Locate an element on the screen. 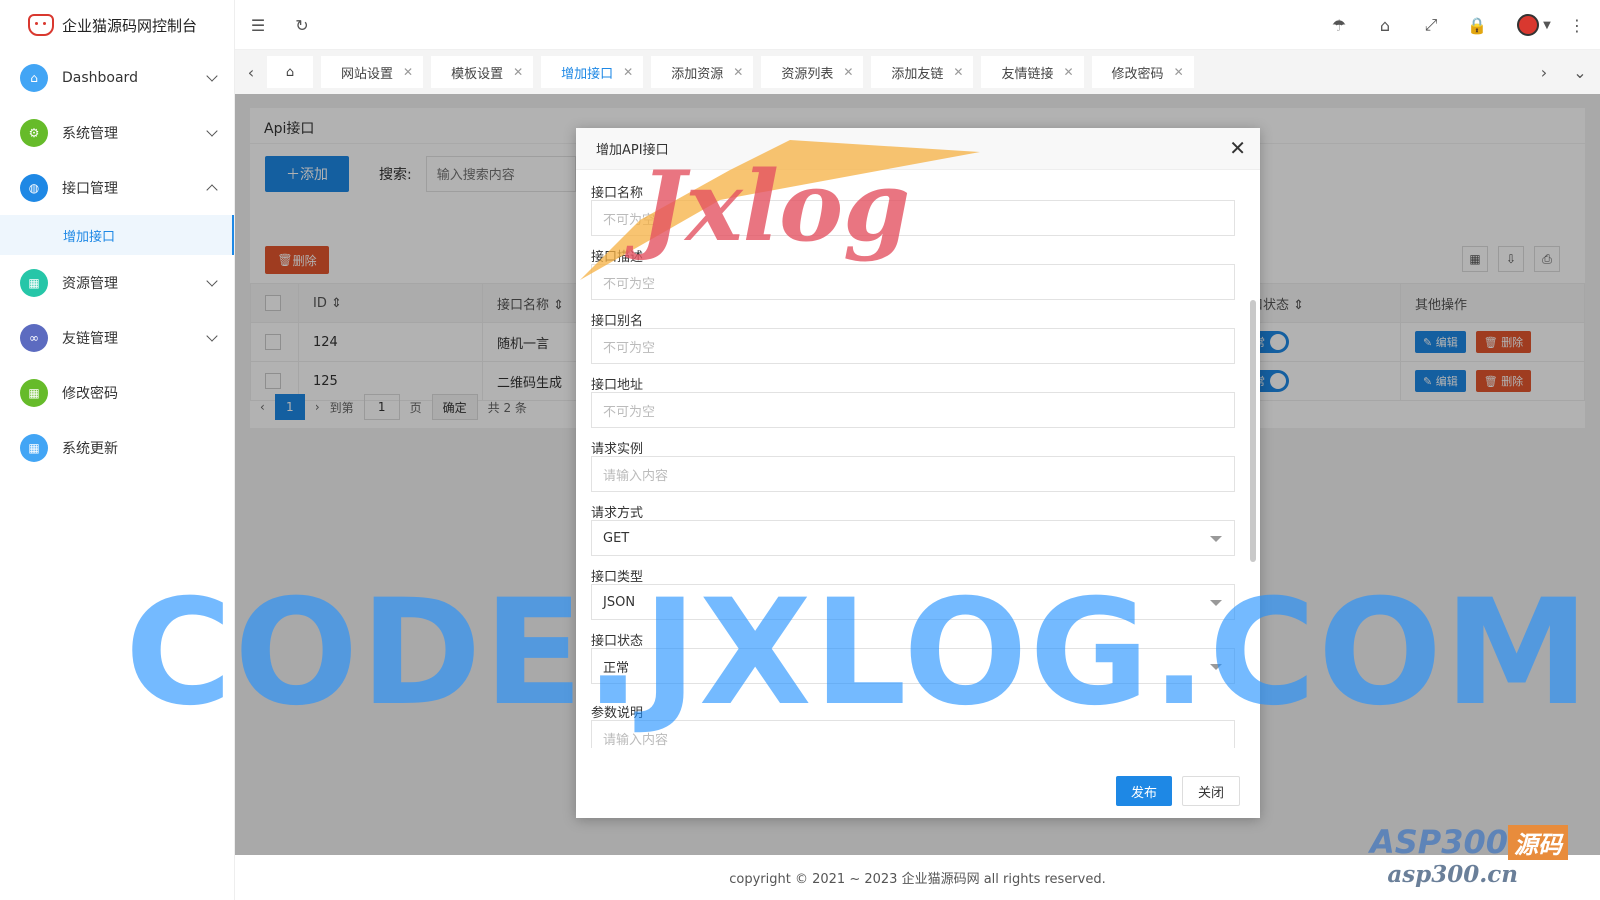  sidebar-item-label: Dashboard is located at coordinates (100, 77).